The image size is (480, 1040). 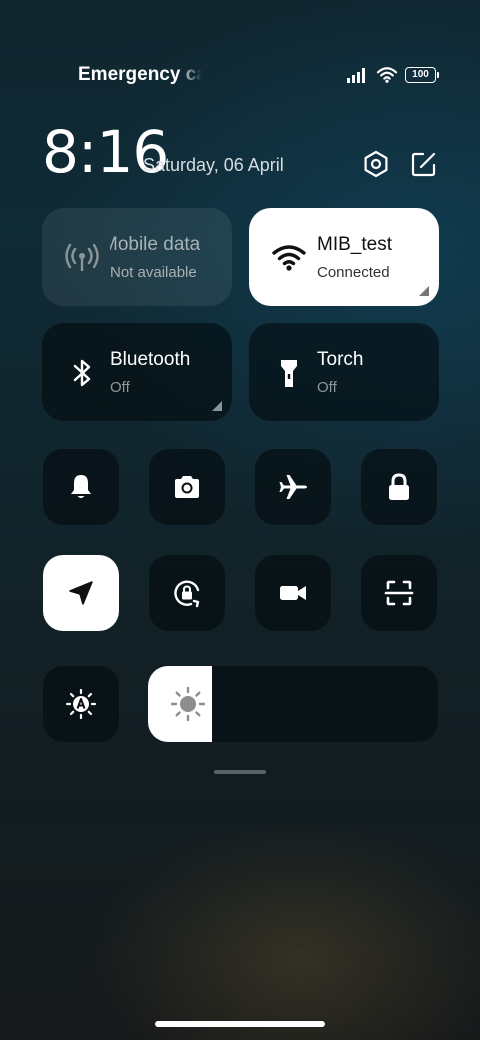 I want to click on video-camera-icon, so click(x=293, y=593).